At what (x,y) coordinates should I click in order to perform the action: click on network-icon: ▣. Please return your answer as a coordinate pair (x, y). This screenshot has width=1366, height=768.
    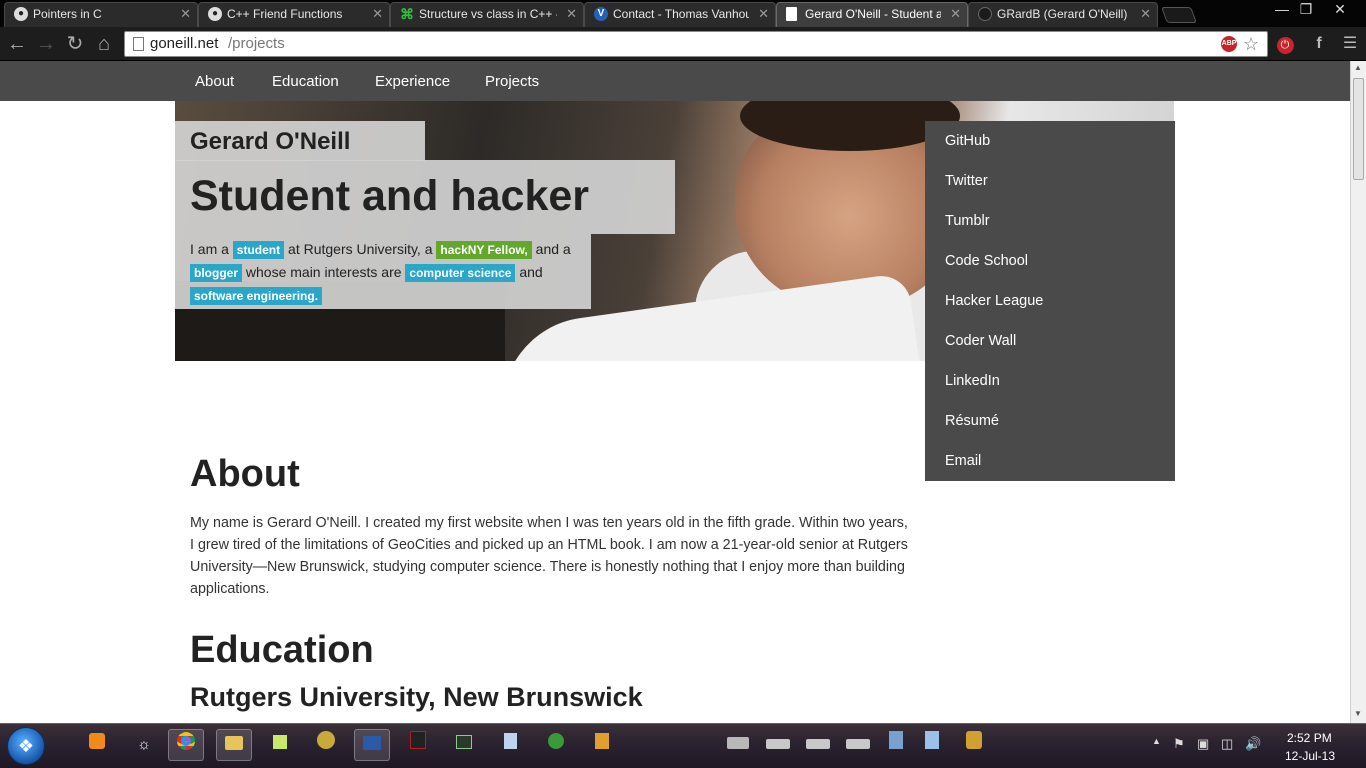
    Looking at the image, I should click on (1203, 744).